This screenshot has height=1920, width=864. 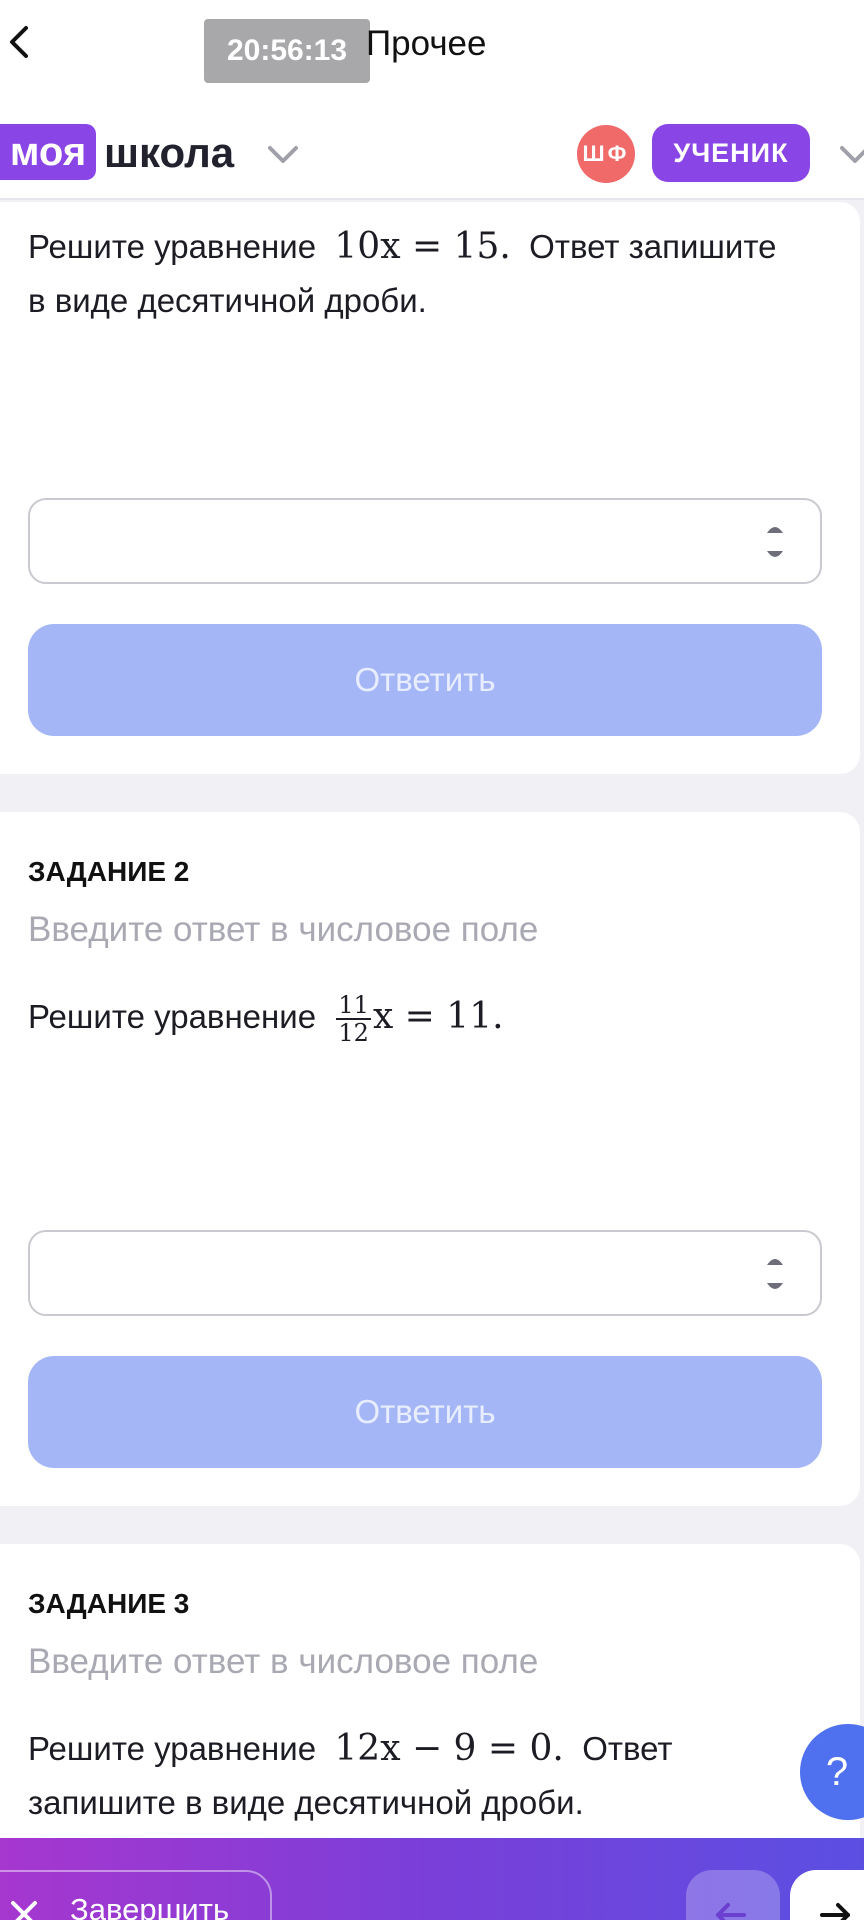 I want to click on task-title: ЗАДАНИЕ 3, so click(x=109, y=1603).